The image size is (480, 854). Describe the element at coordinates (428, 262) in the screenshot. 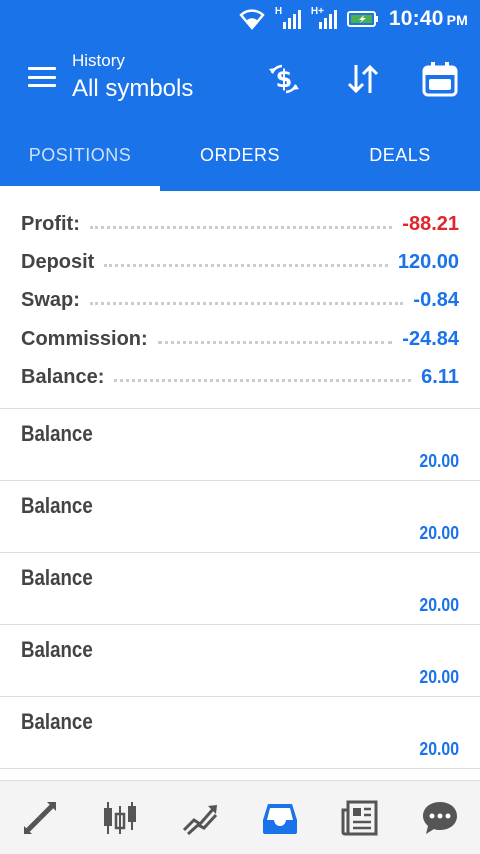

I see `summary-value: 120.00` at that location.